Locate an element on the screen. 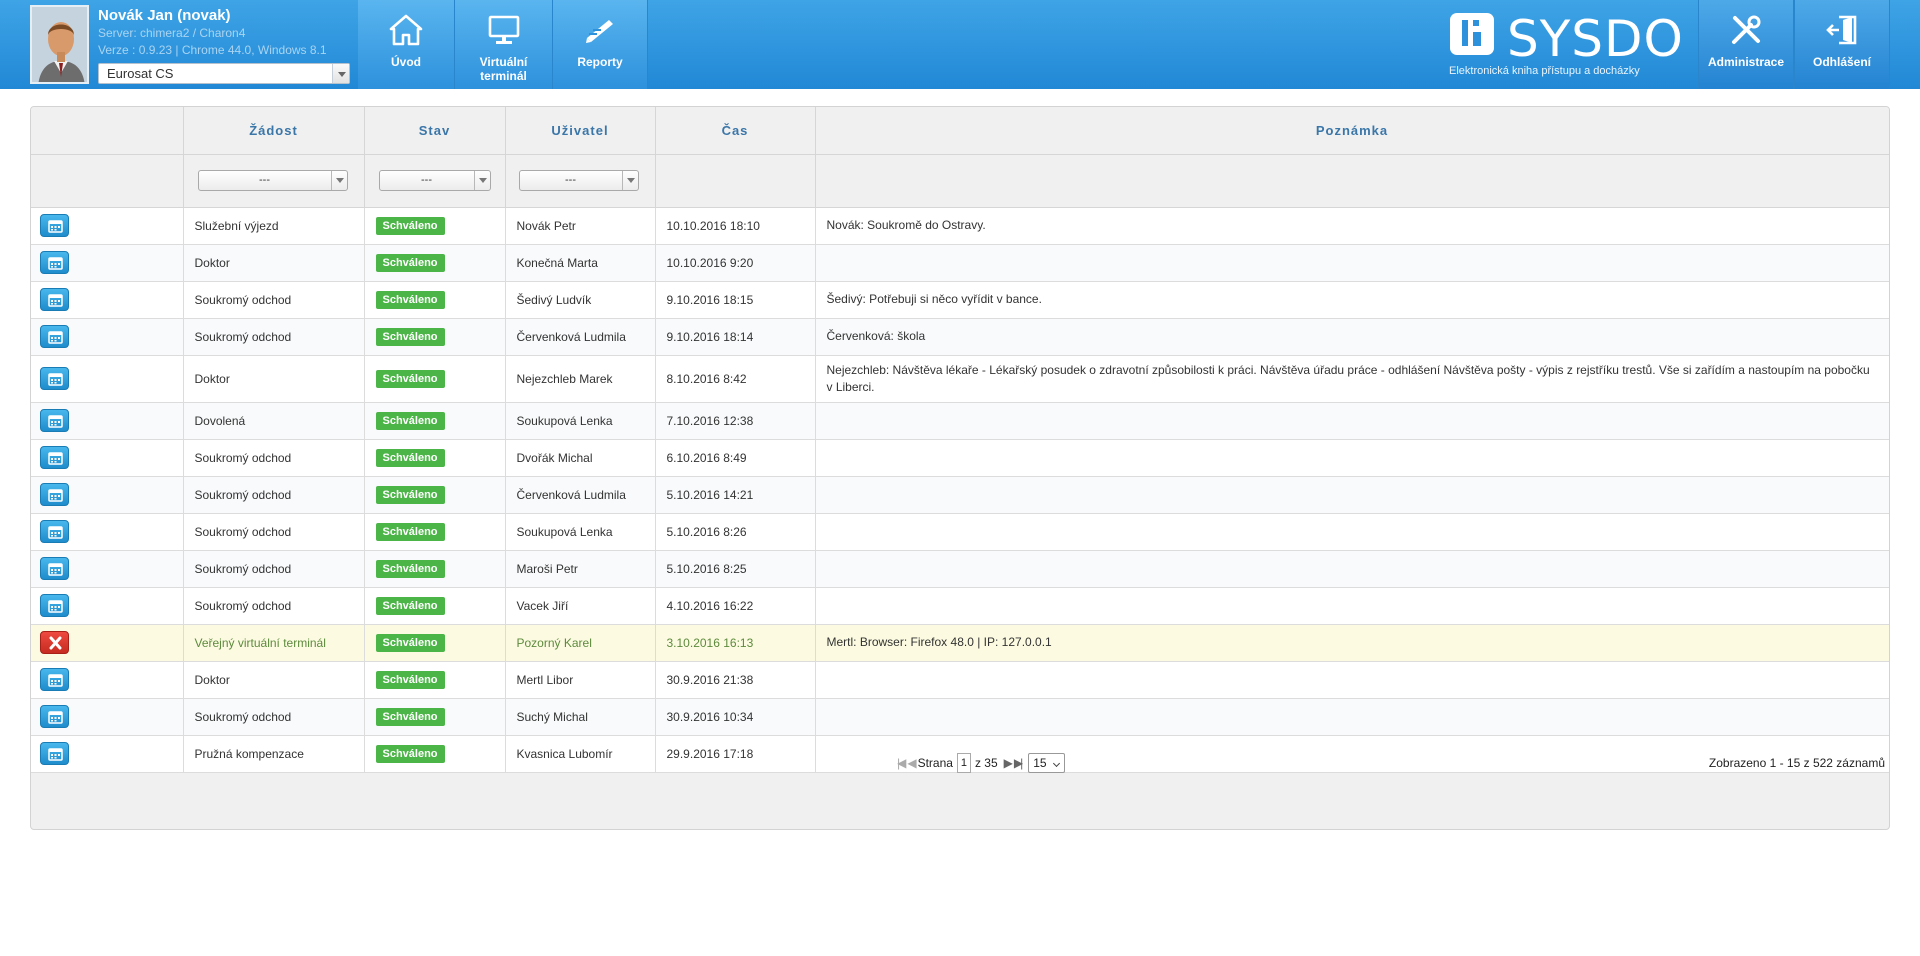 Image resolution: width=1920 pixels, height=956 pixels. nav-logout-button: Odhlášení is located at coordinates (1842, 44).